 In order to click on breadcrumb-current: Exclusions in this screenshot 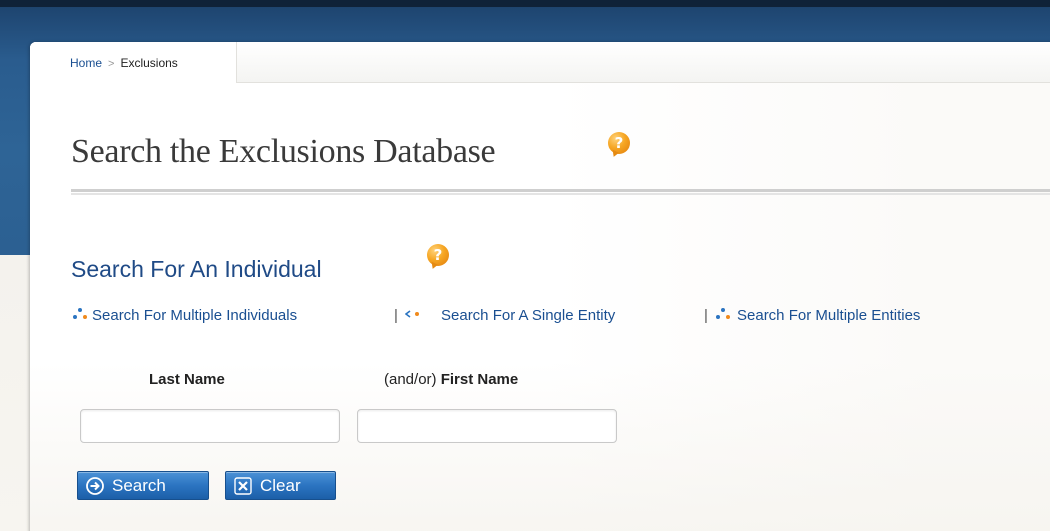, I will do `click(149, 63)`.